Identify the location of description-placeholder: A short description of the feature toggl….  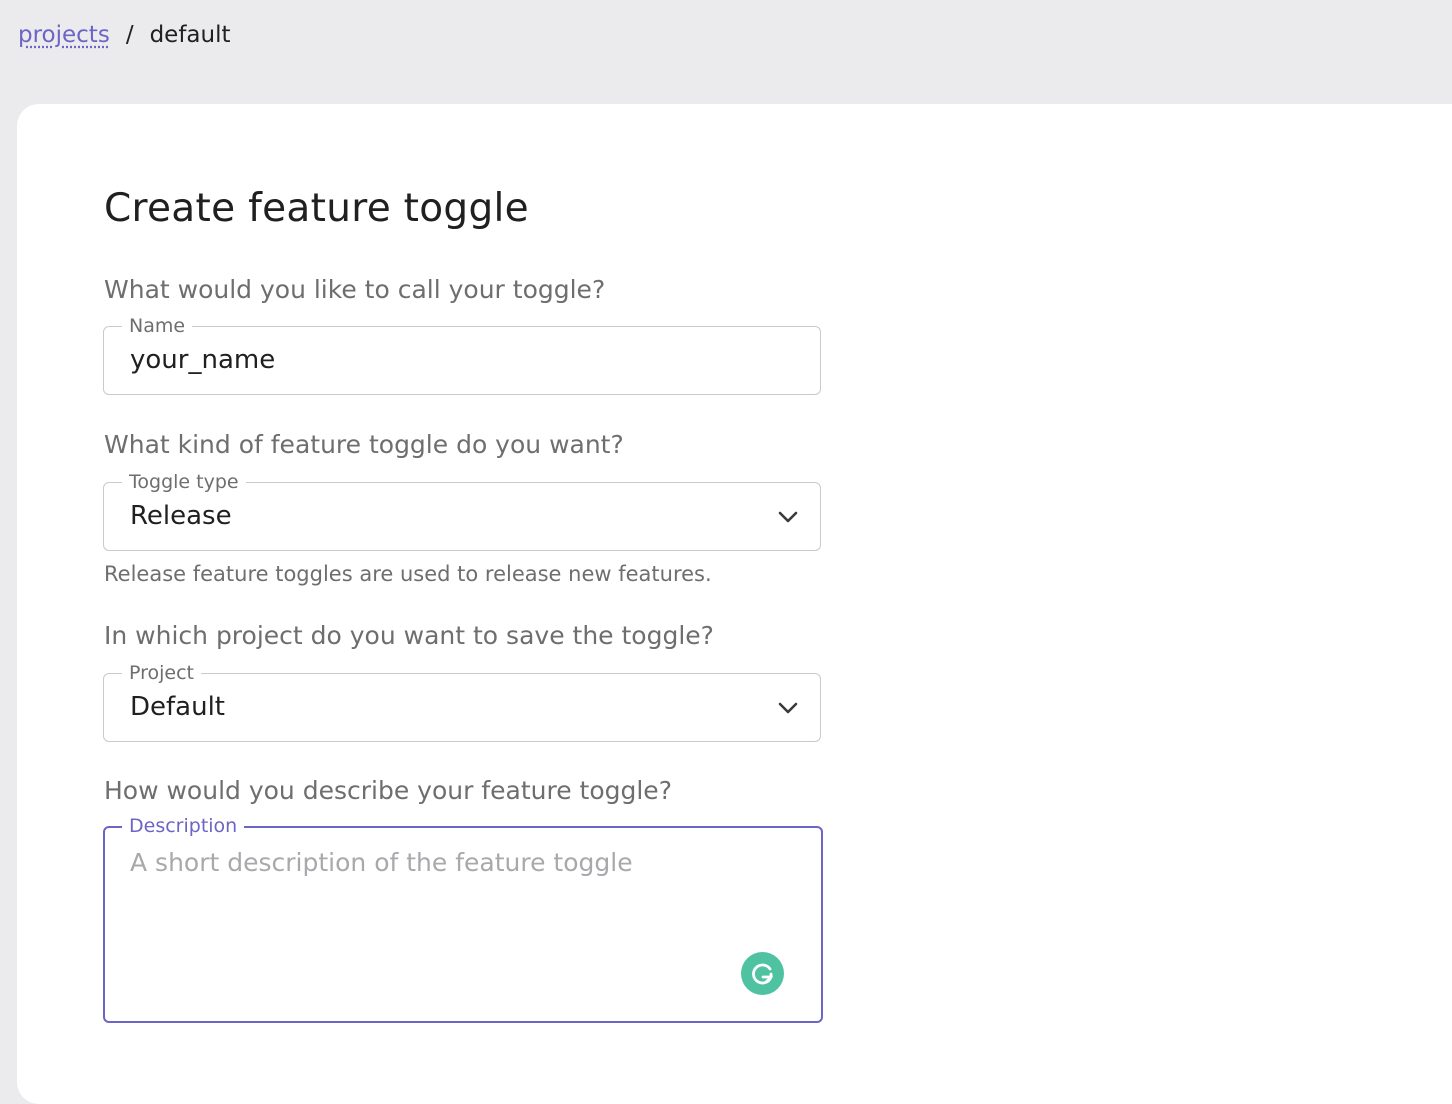
(381, 862).